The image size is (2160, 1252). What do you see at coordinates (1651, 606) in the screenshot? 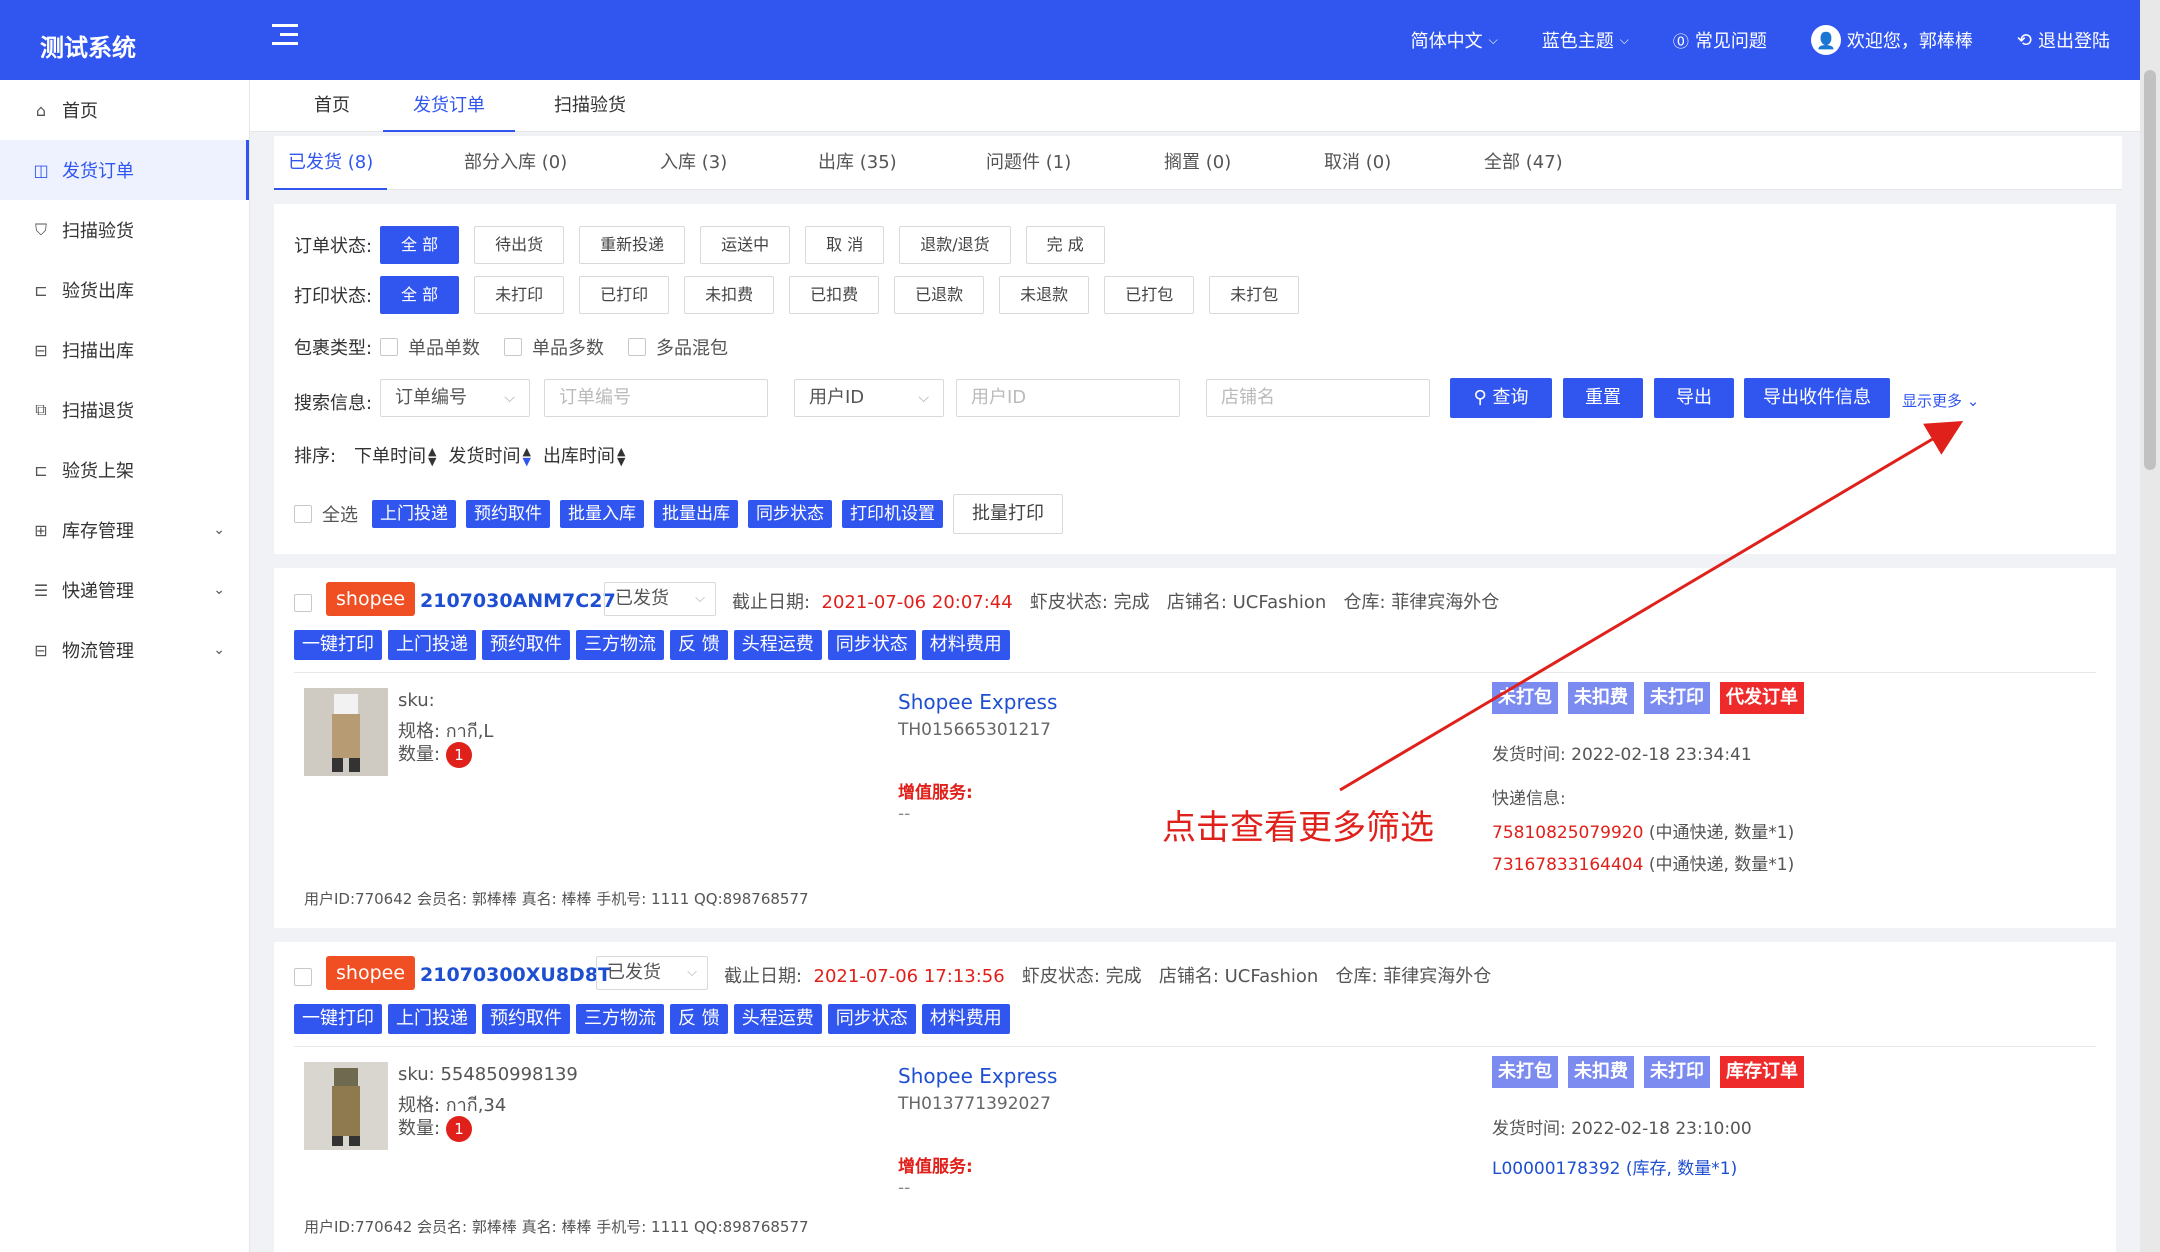
I see `annotation-arrow` at bounding box center [1651, 606].